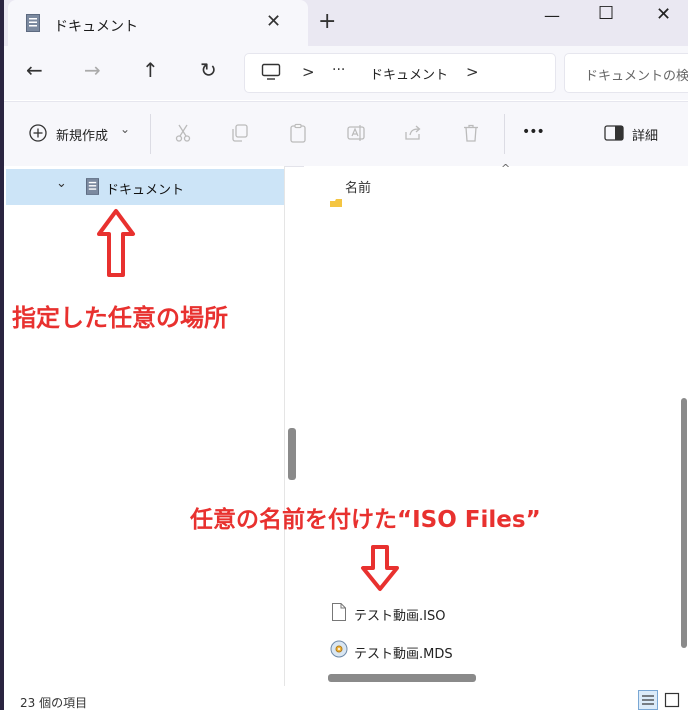  I want to click on forward-button: →, so click(92, 70).